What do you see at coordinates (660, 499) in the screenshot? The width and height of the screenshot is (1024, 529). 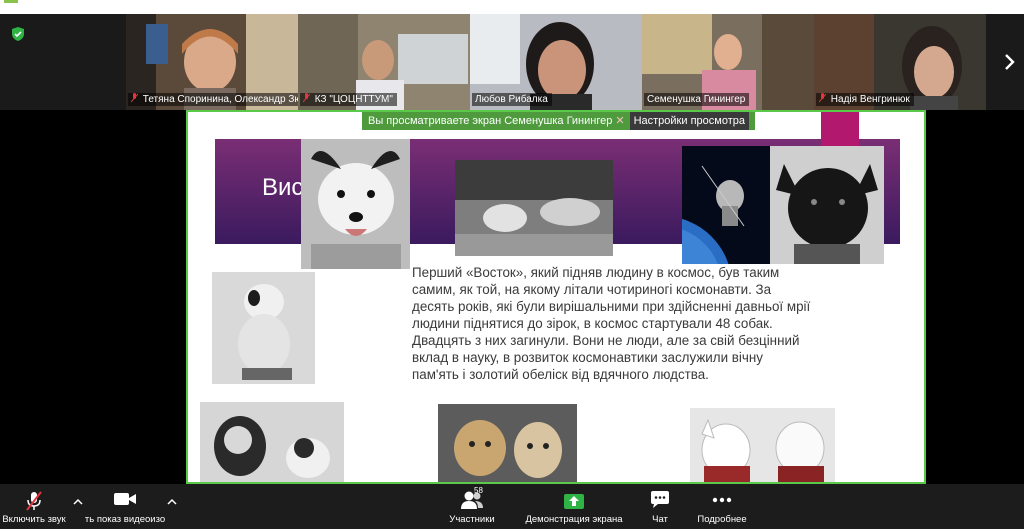 I see `chat-icon` at bounding box center [660, 499].